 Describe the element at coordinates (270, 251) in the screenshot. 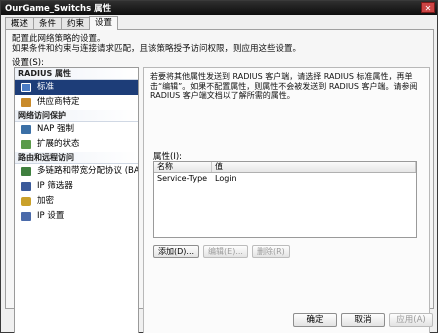

I see `remove-button: 删除(R)` at that location.